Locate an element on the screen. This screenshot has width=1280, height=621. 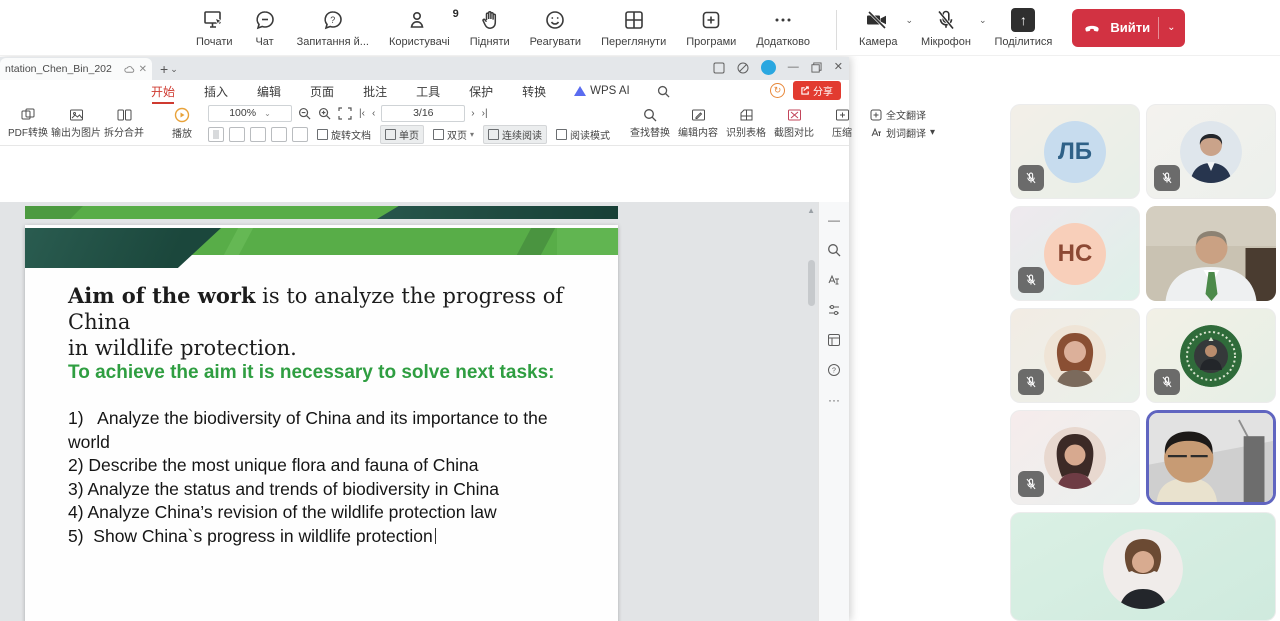
mic-toggle-button: Мікрофон is located at coordinates (946, 27).